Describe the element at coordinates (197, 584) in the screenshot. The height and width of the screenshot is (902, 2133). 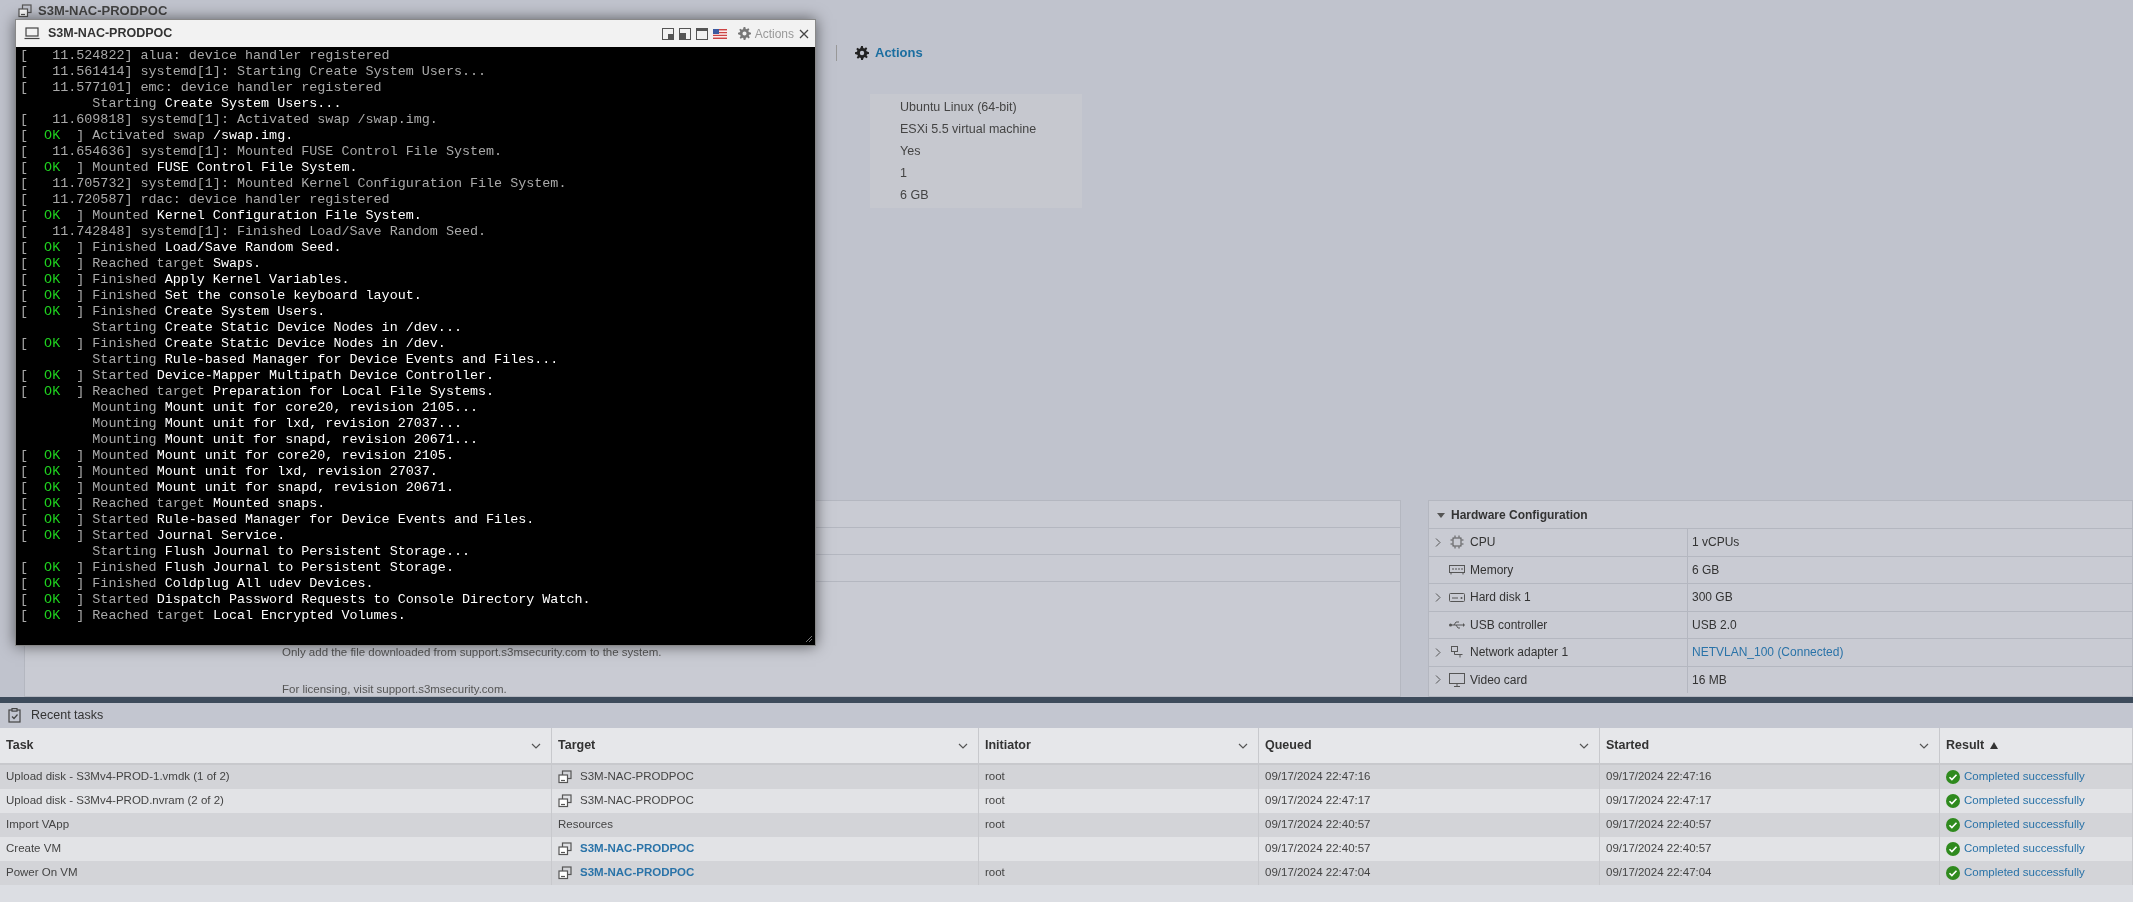
I see `console-line: [ OK ] Finished Coldplug All udev Devices.` at that location.